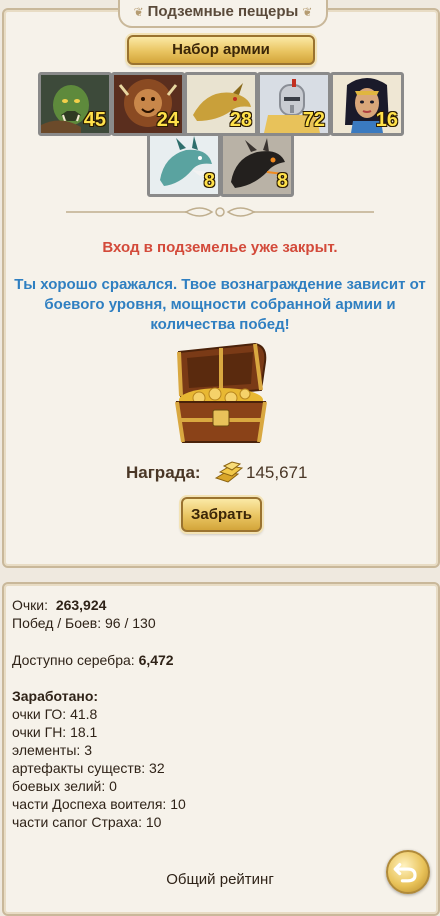 This screenshot has width=440, height=916. Describe the element at coordinates (148, 104) in the screenshot. I see `unit-slot-lion: 24` at that location.